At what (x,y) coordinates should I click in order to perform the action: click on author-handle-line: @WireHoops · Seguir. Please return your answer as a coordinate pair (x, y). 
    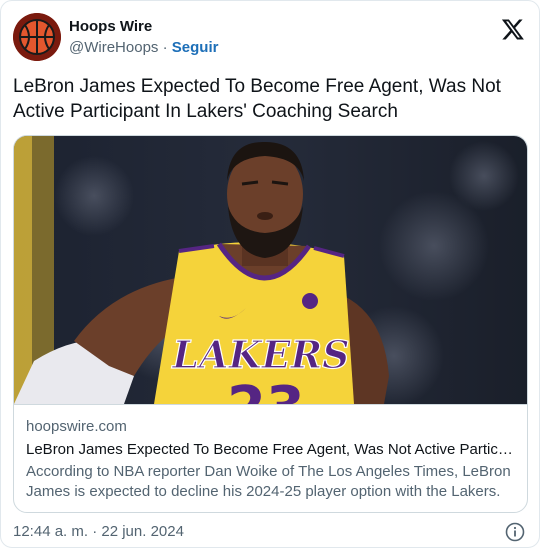
    Looking at the image, I should click on (143, 47).